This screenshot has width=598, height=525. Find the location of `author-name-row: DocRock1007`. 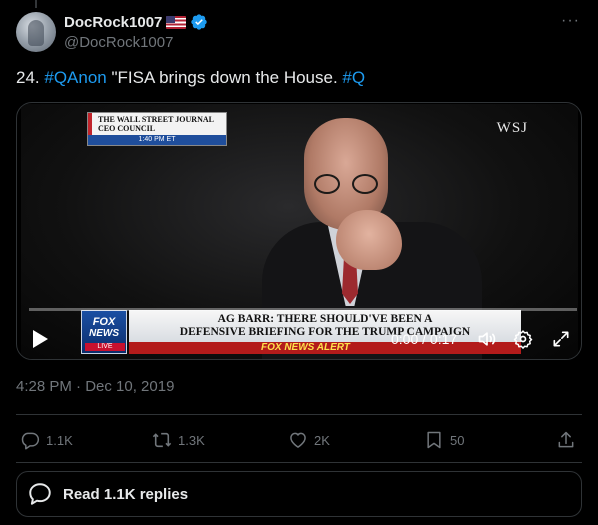

author-name-row: DocRock1007 is located at coordinates (136, 22).